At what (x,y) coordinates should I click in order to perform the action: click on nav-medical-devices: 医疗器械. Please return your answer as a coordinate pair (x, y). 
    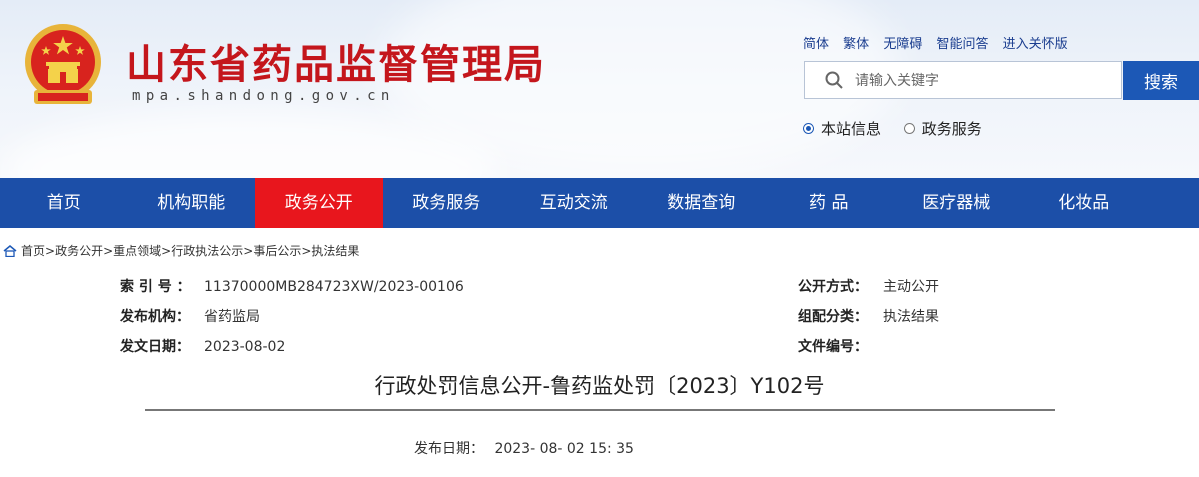
    Looking at the image, I should click on (957, 203).